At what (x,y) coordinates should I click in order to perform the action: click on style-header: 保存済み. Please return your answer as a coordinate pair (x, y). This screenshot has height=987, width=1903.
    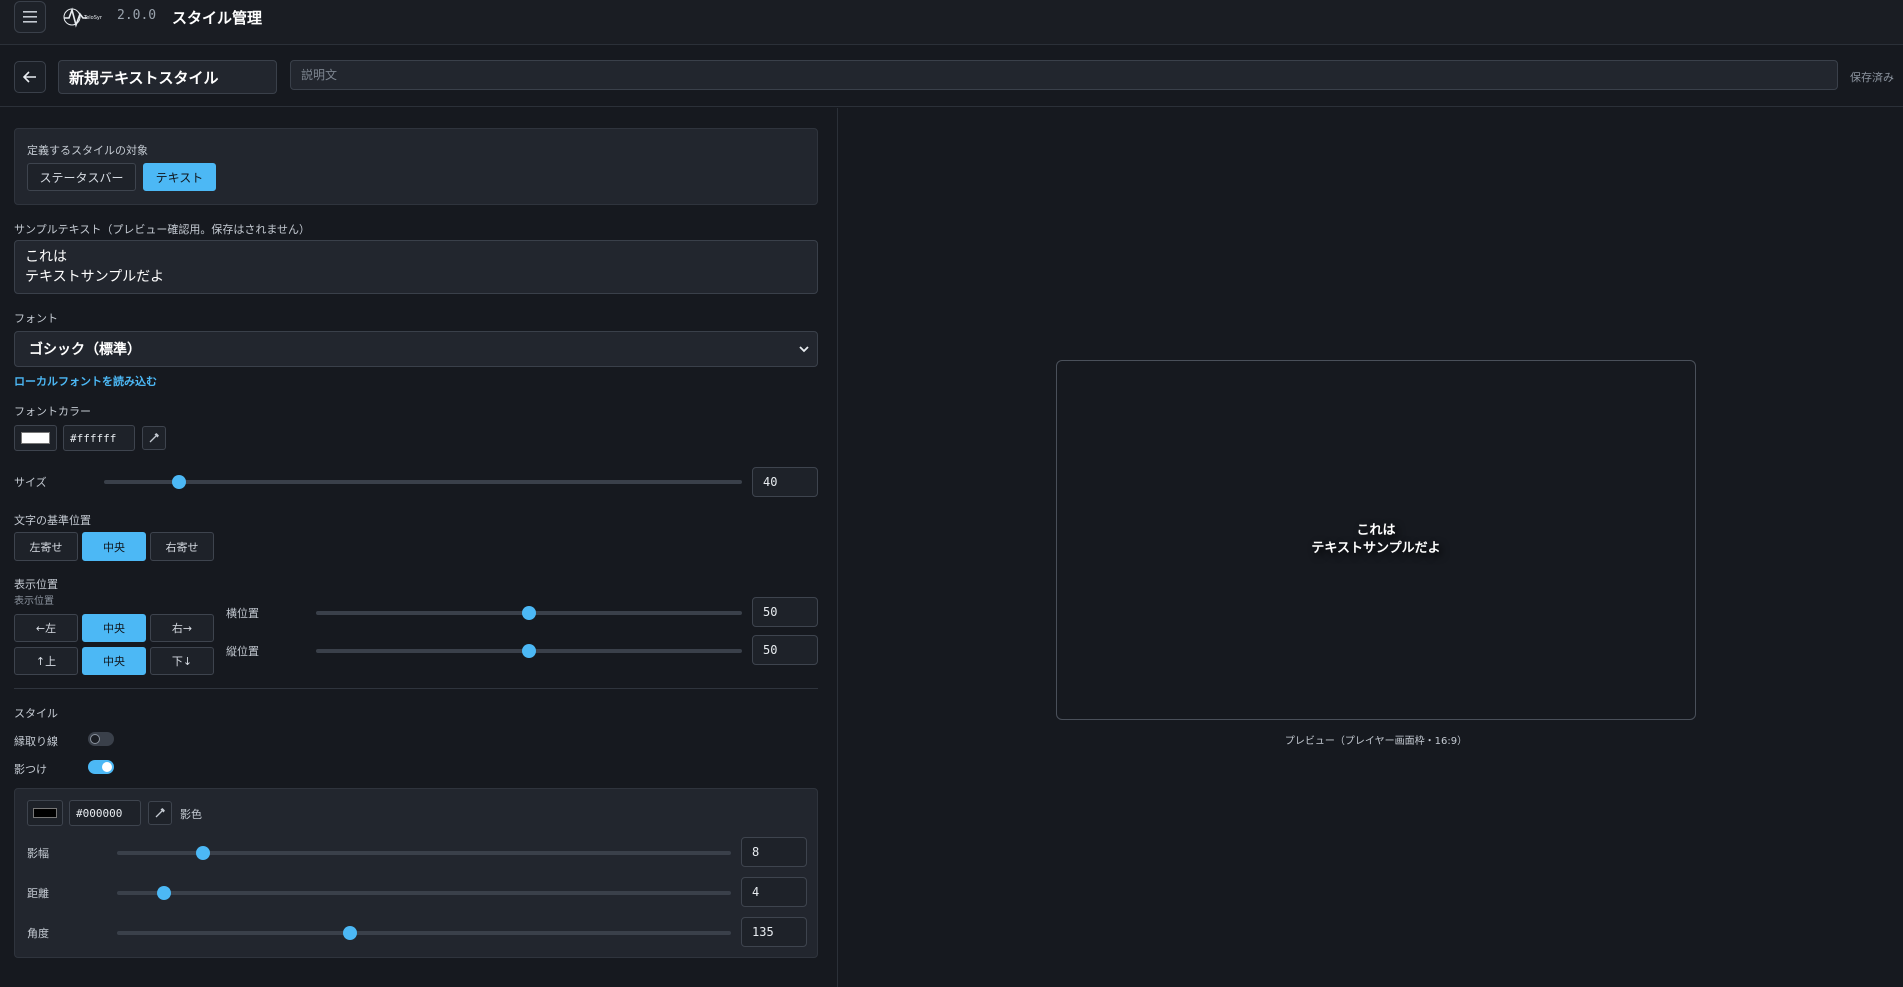
    Looking at the image, I should click on (951, 76).